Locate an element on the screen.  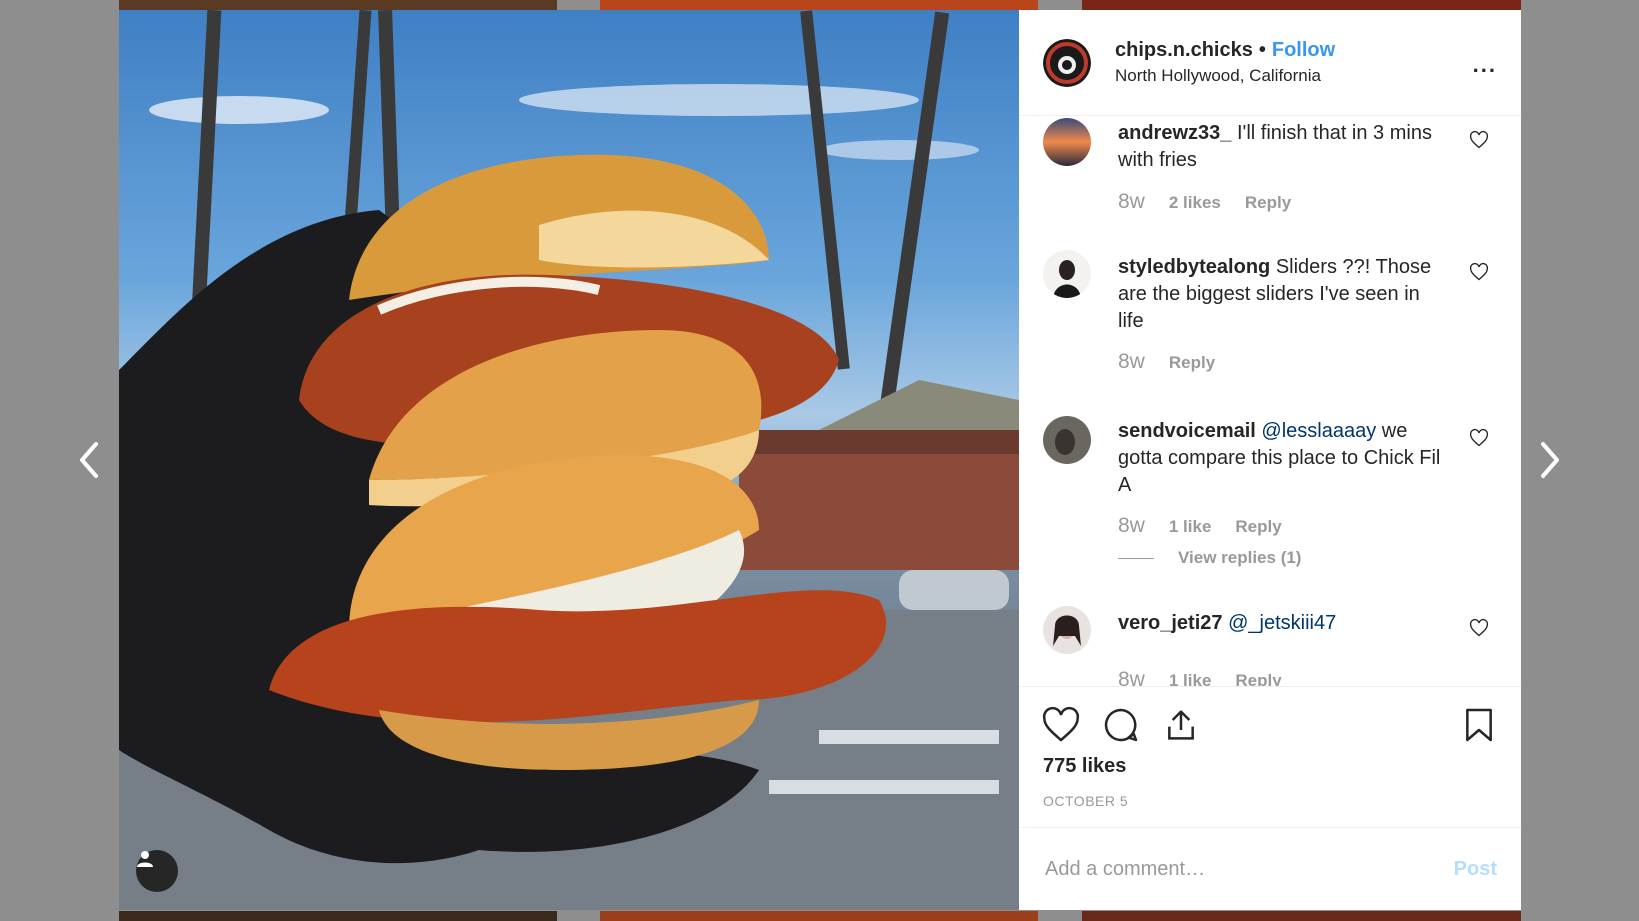
post-actions: 775 likes OCTOBER 5 Post is located at coordinates (1270, 798).